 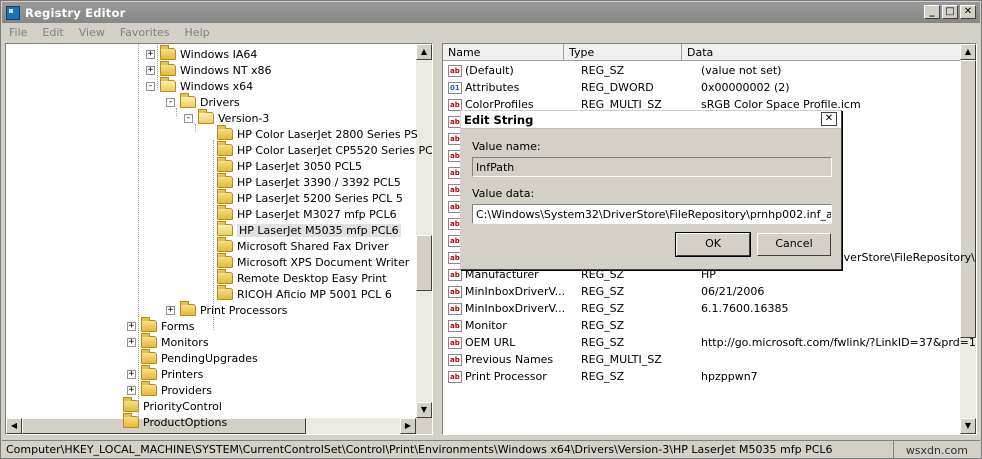 I want to click on value-row: ab (Default) REG_SZ (value not set), so click(x=612, y=70).